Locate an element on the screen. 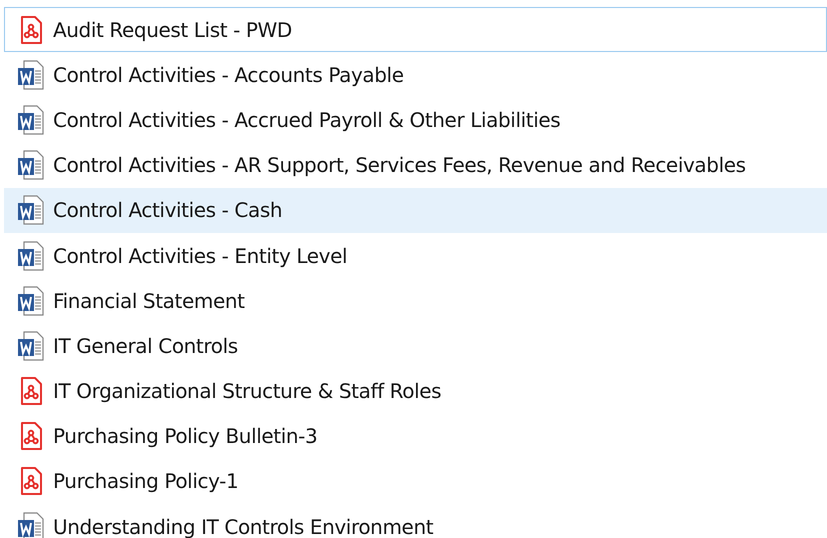 The image size is (827, 538). file-name: Purchasing Policy Bulletin-3 is located at coordinates (185, 436).